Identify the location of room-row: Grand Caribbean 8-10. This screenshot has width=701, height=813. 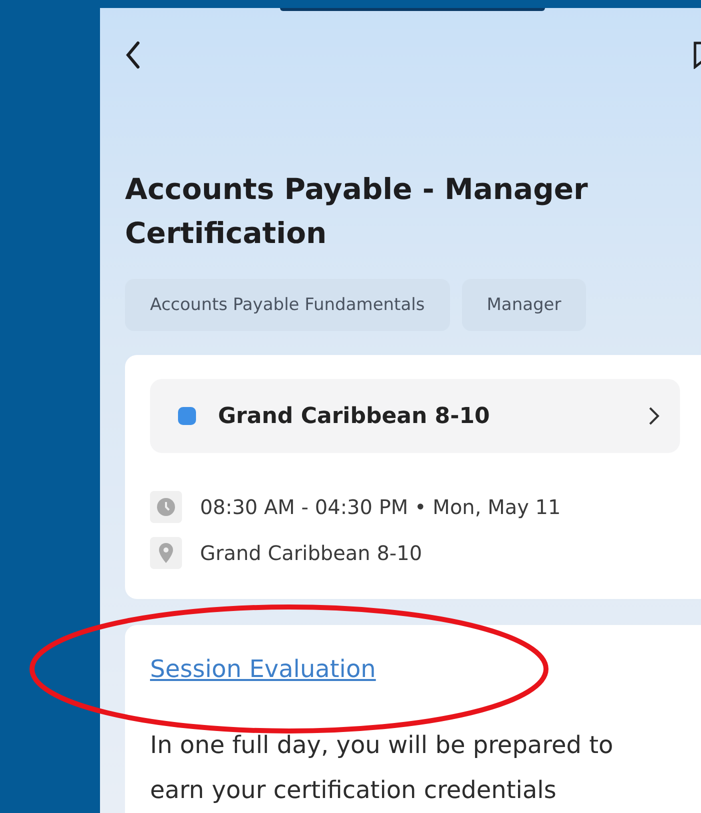
(415, 416).